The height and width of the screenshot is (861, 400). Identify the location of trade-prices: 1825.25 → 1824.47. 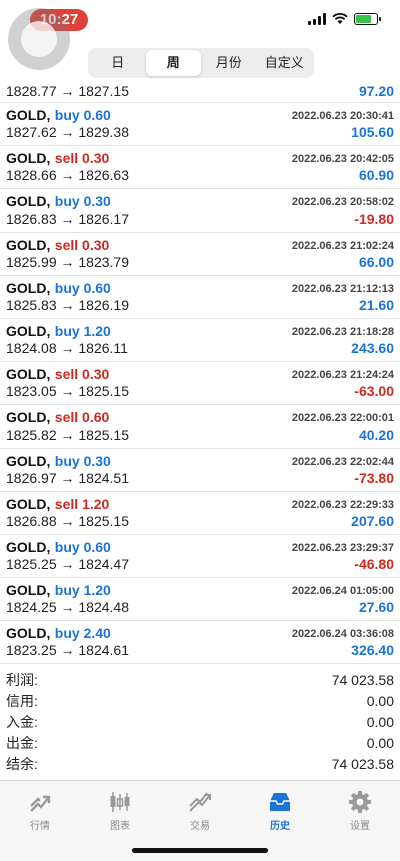
(67, 564).